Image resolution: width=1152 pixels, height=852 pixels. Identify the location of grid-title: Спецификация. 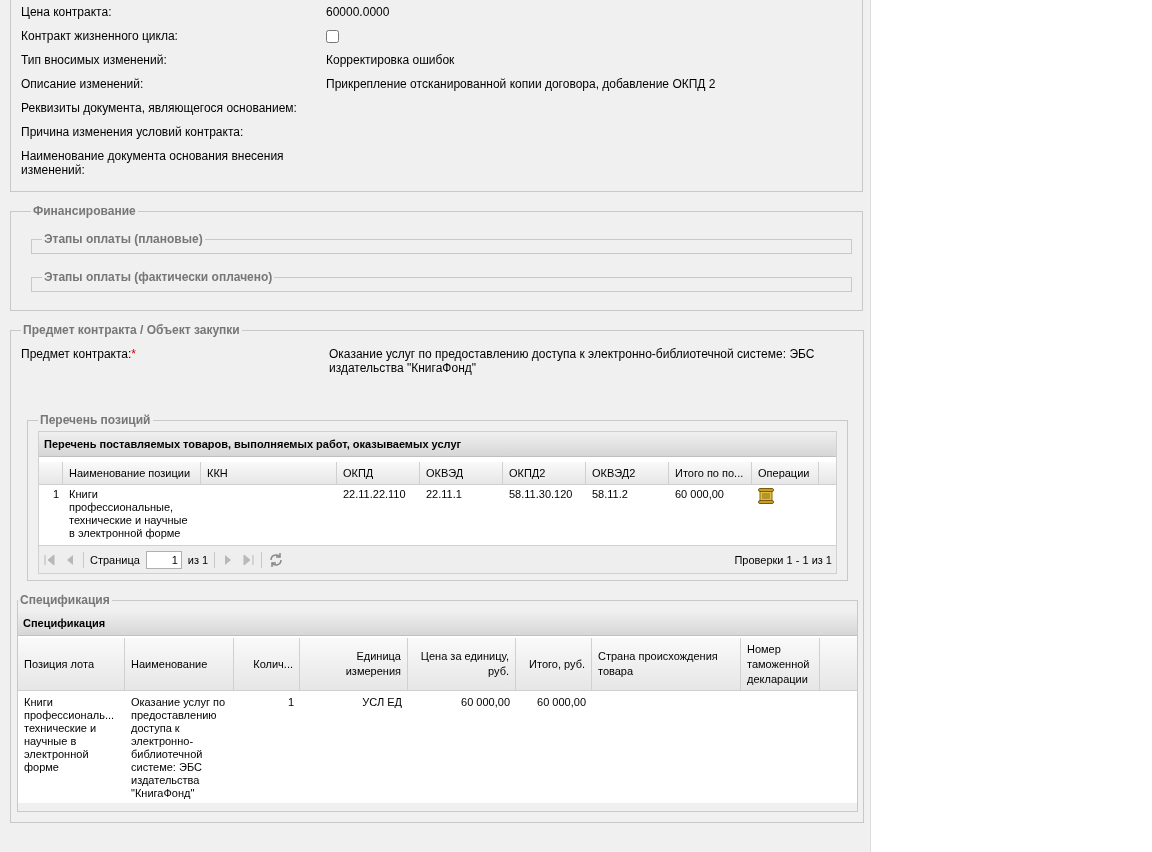
(437, 623).